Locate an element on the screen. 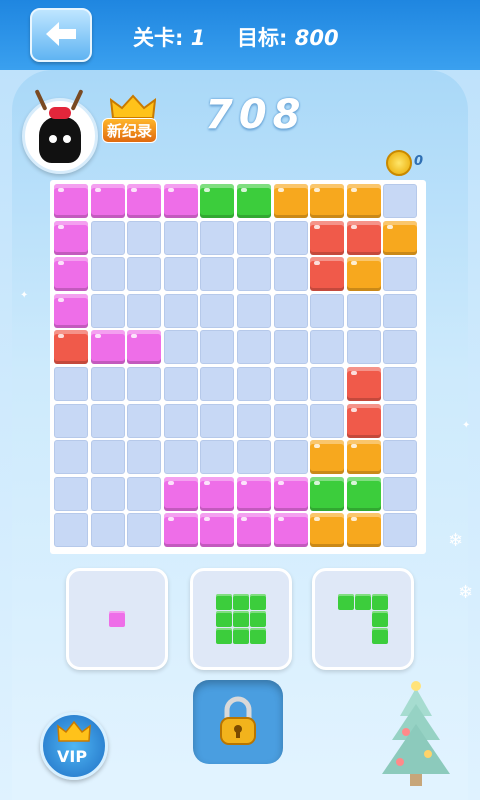  back-button is located at coordinates (61, 35).